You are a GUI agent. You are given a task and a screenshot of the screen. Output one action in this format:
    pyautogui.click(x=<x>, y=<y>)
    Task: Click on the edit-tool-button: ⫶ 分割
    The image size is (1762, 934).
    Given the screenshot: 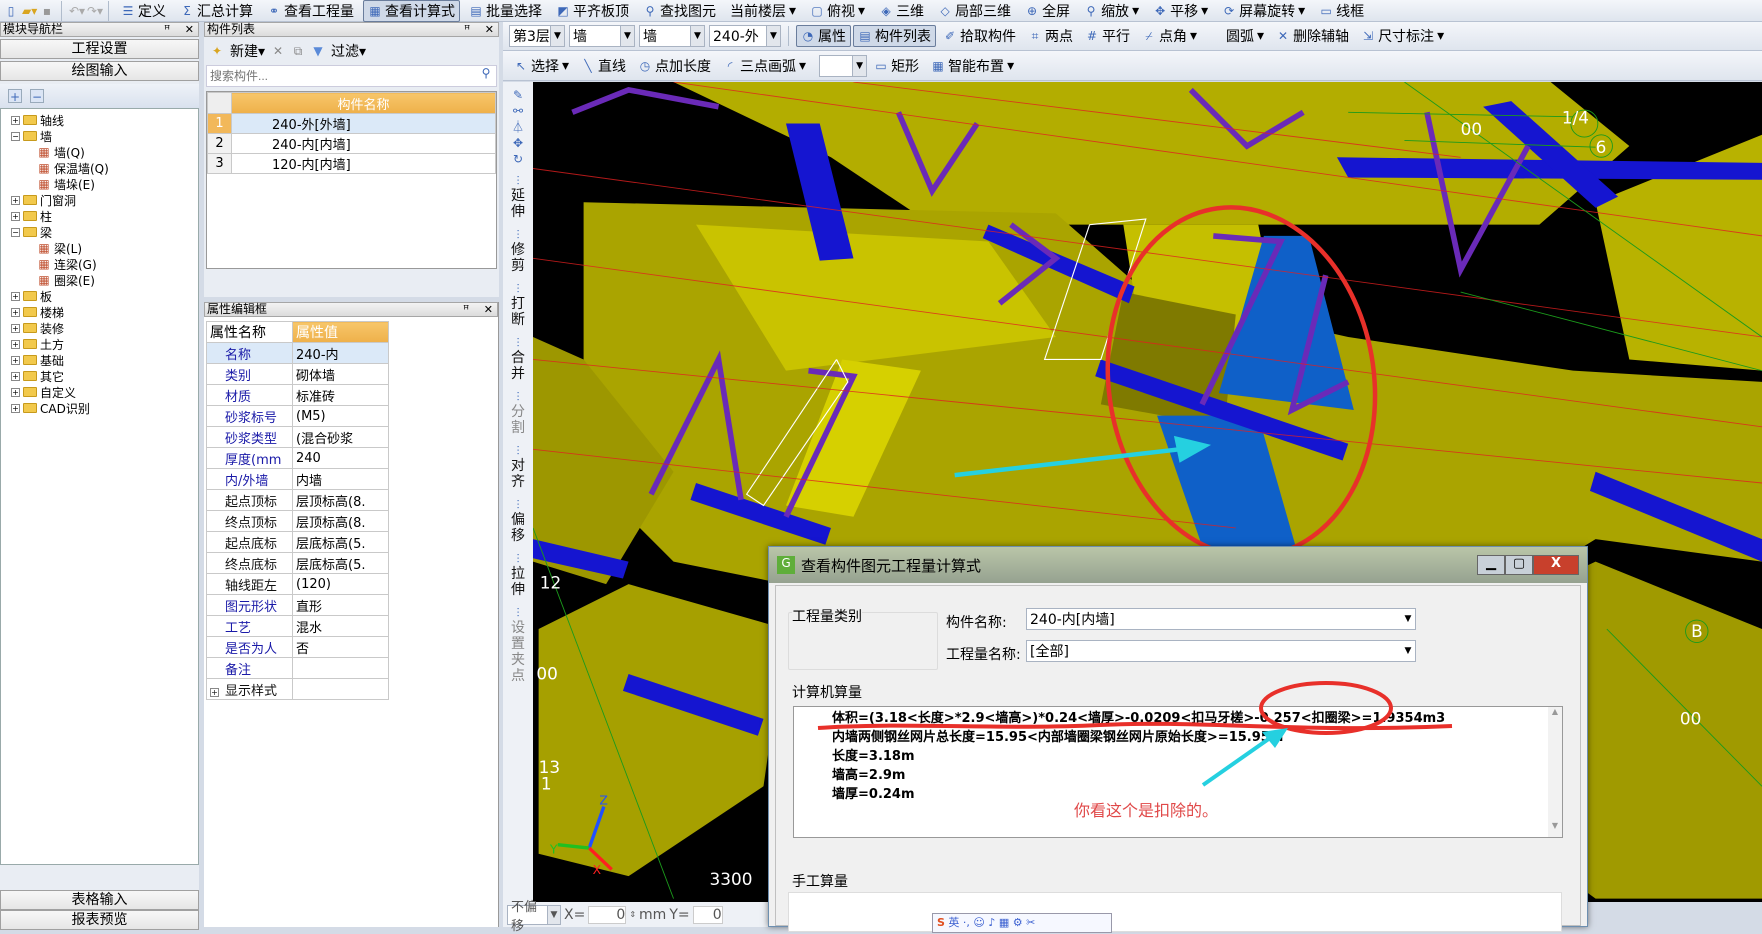 What is the action you would take?
    pyautogui.click(x=518, y=413)
    